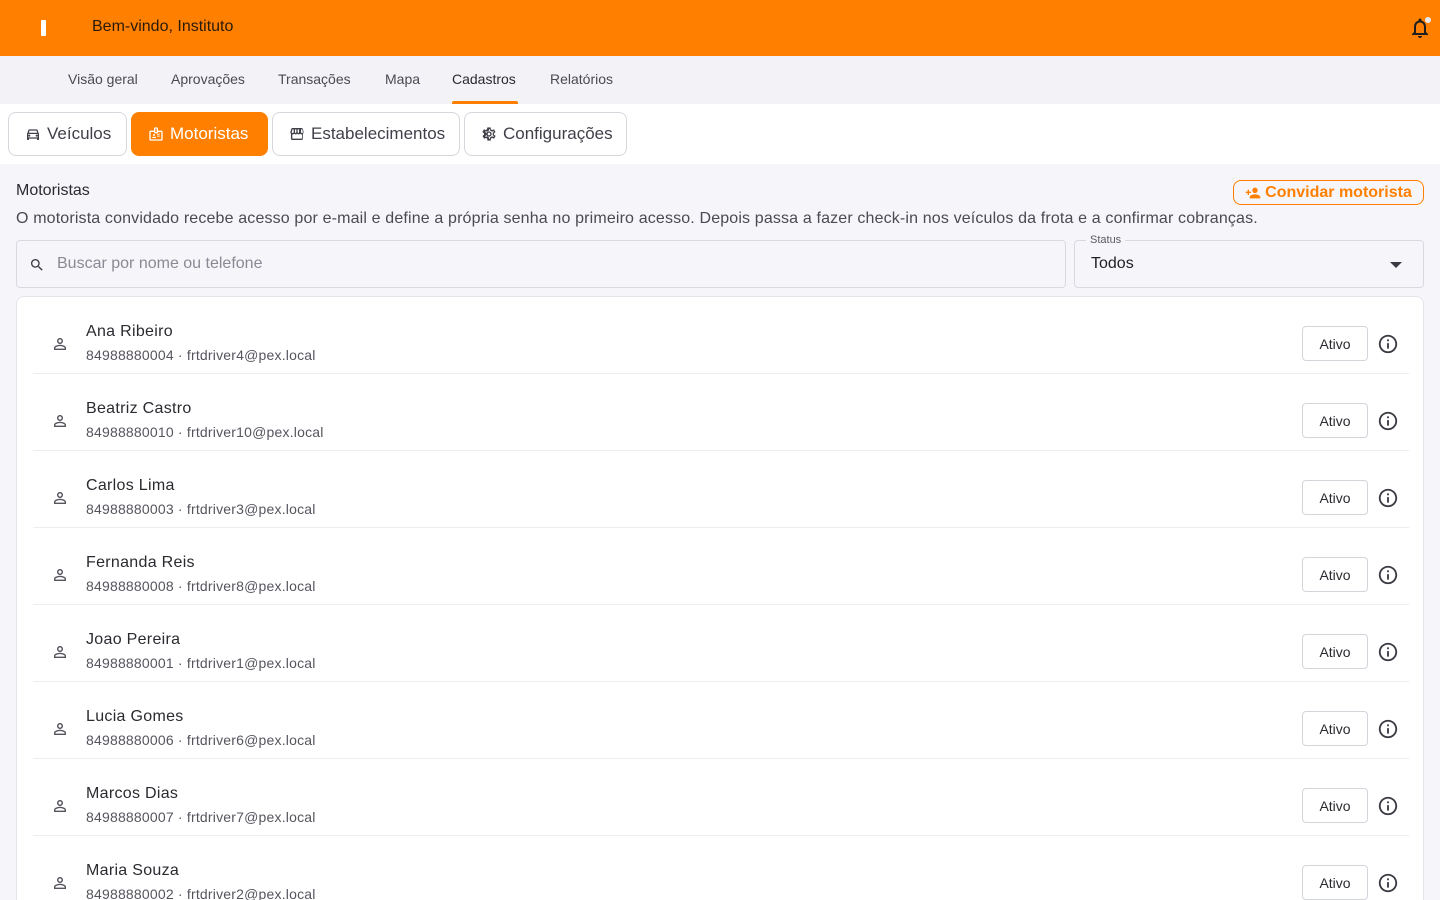 This screenshot has height=900, width=1440. Describe the element at coordinates (209, 133) in the screenshot. I see `tab-label: Motoristas` at that location.